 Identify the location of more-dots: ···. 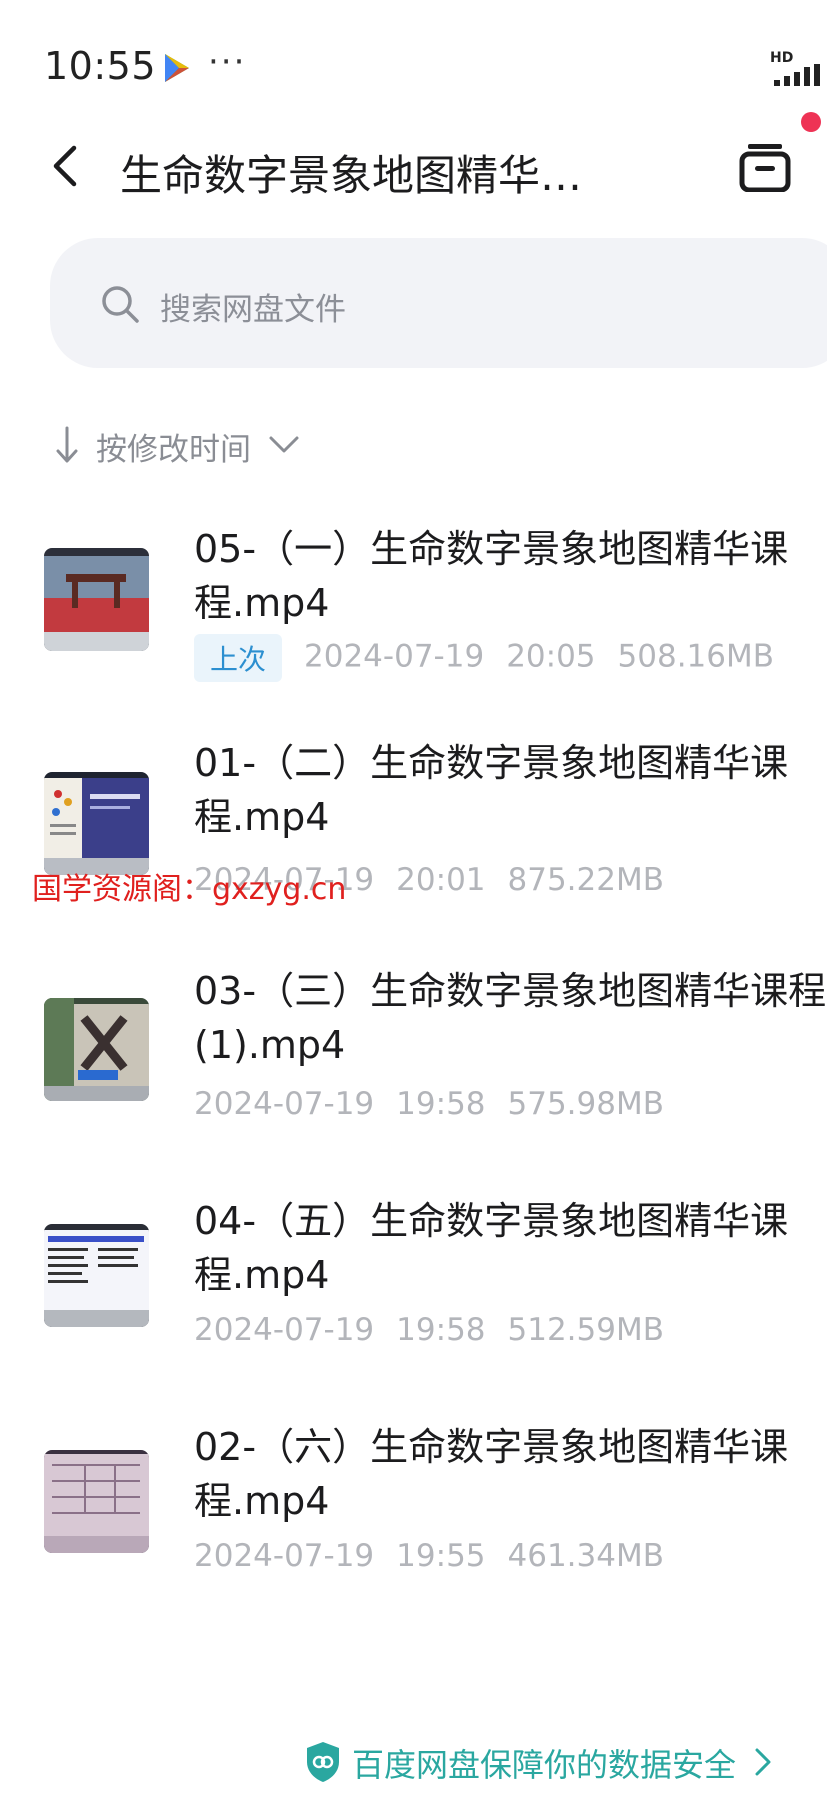
(227, 62).